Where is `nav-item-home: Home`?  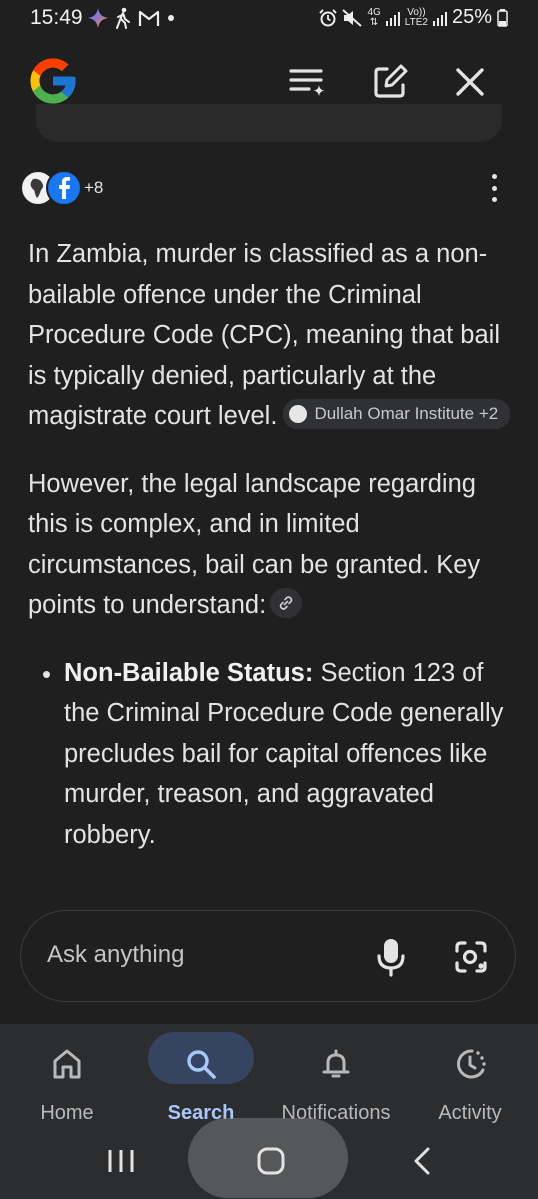
nav-item-home: Home is located at coordinates (67, 1078).